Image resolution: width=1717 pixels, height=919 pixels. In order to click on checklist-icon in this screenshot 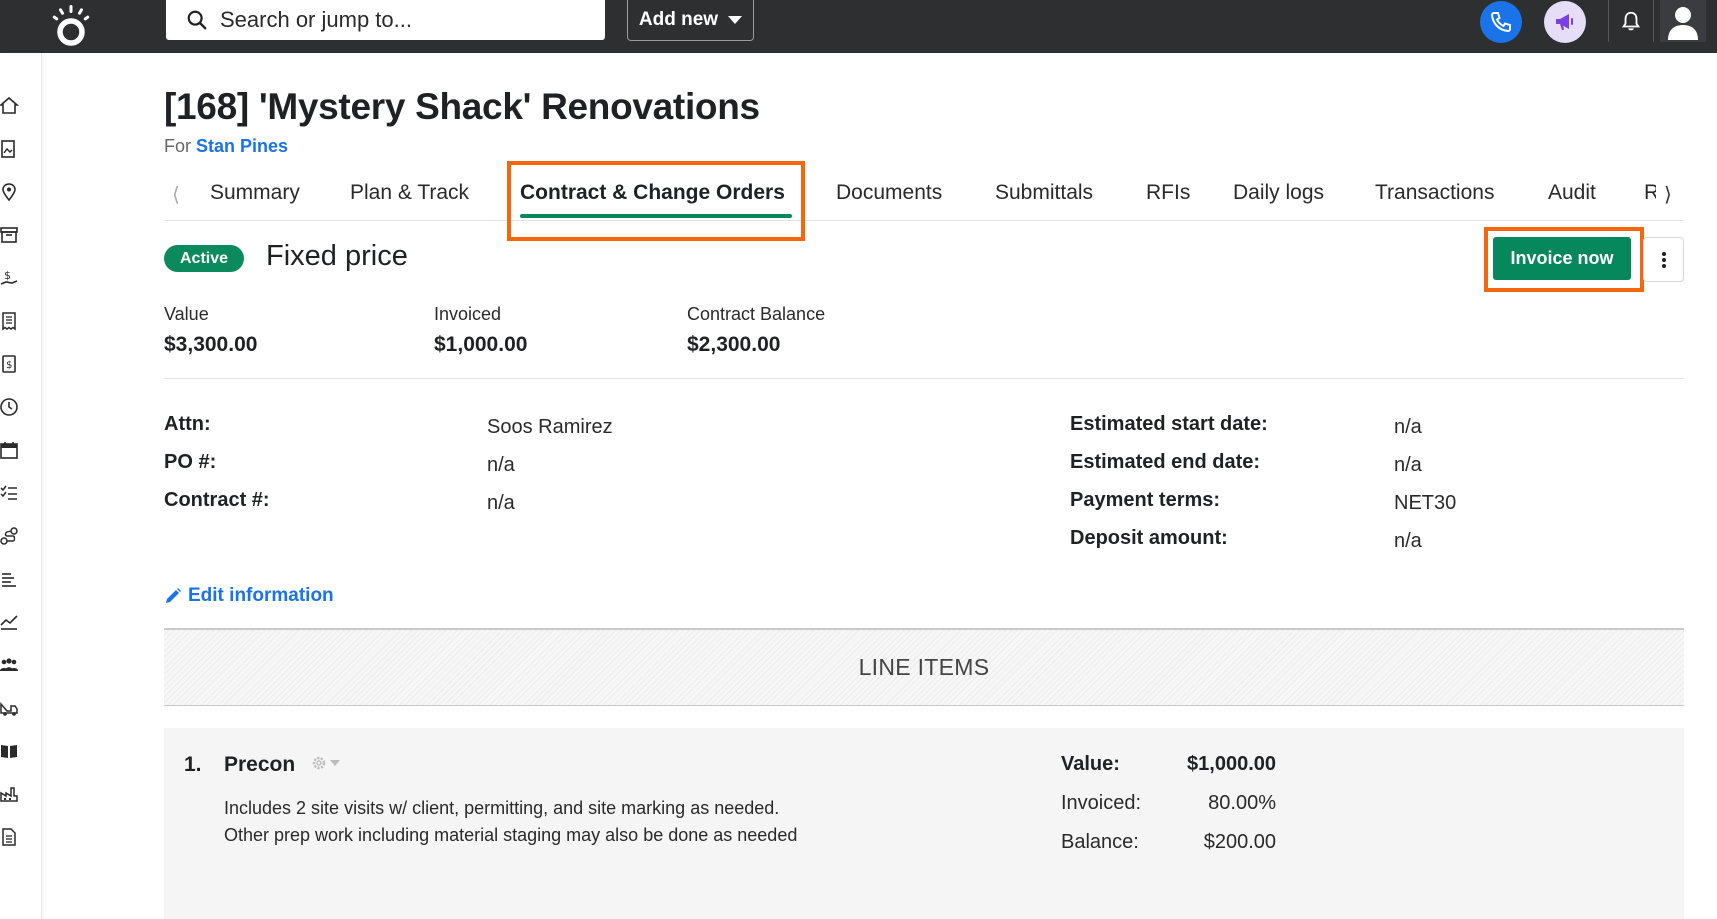, I will do `click(10, 493)`.